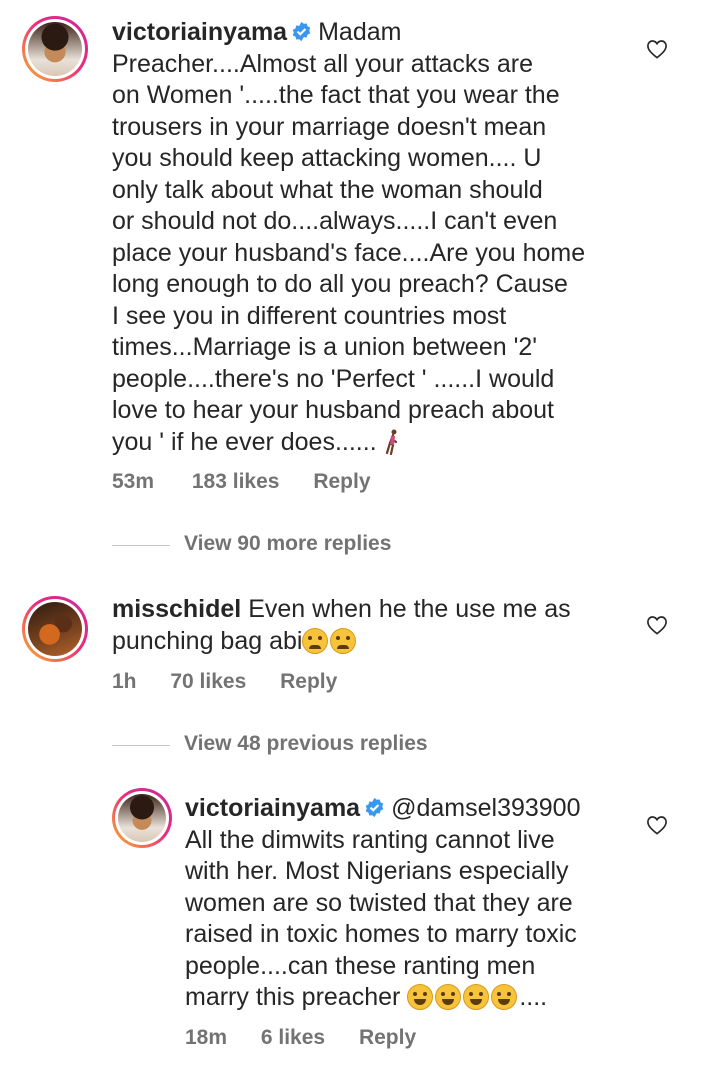  What do you see at coordinates (236, 481) in the screenshot?
I see `likes-count: 183 likes` at bounding box center [236, 481].